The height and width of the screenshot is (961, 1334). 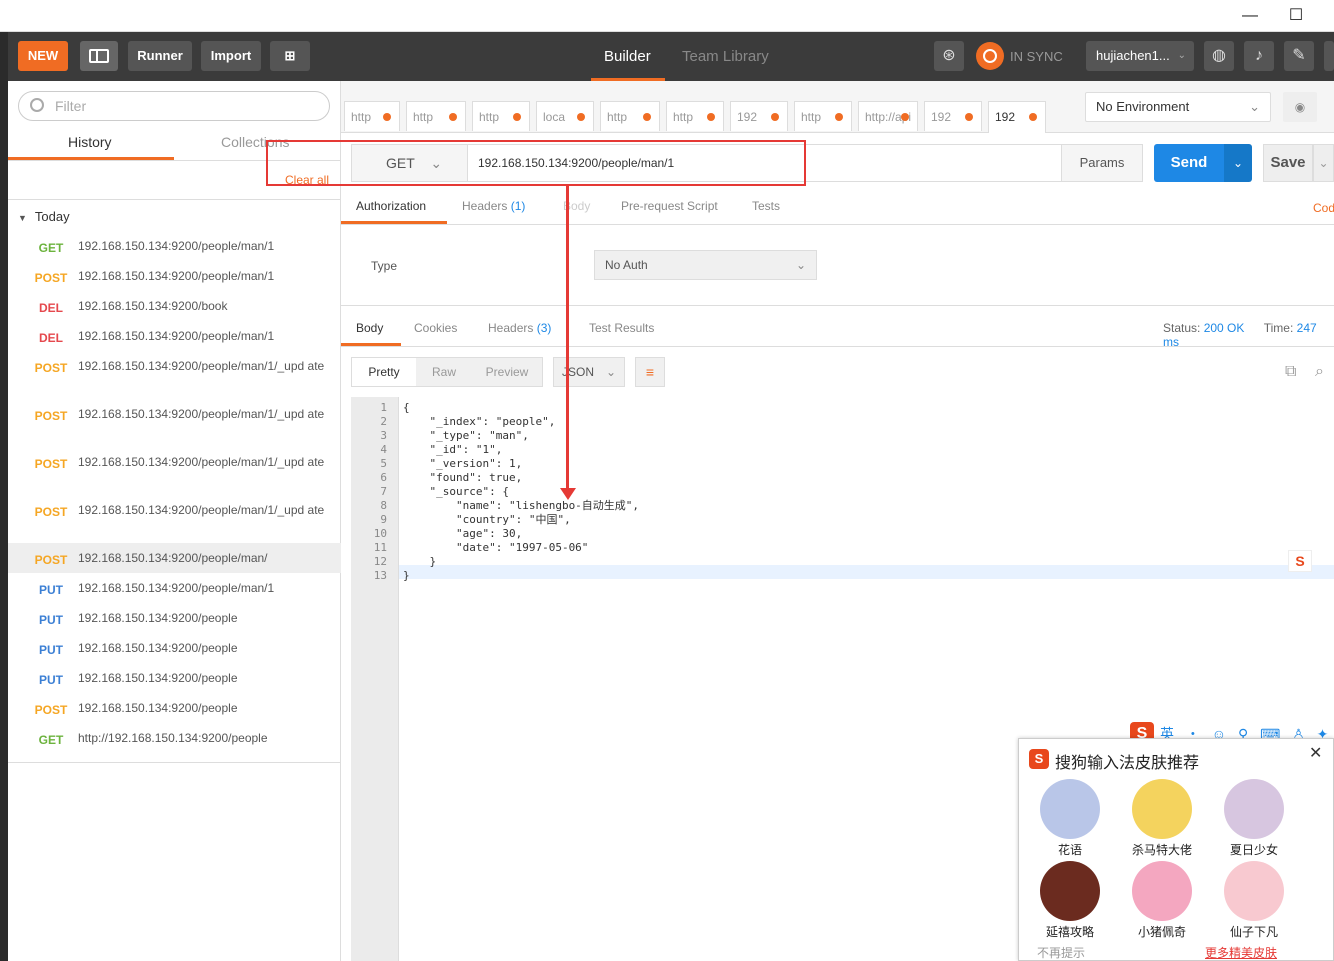 I want to click on heart-icon, so click(x=1329, y=56).